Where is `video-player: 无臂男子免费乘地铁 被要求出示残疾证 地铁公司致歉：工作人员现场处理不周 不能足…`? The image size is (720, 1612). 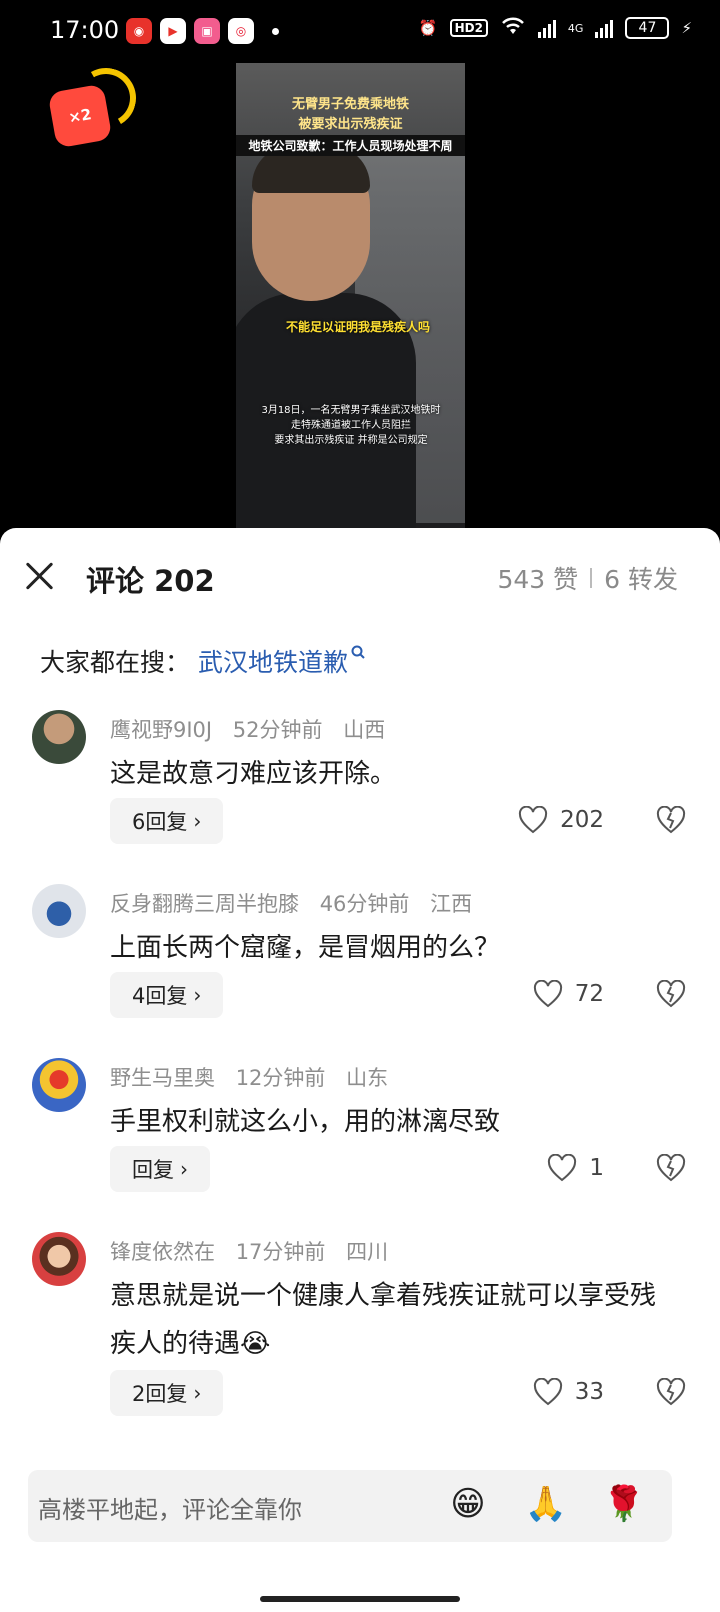
video-player: 无臂男子免费乘地铁 被要求出示残疾证 地铁公司致歉：工作人员现场处理不周 不能足… is located at coordinates (350, 295).